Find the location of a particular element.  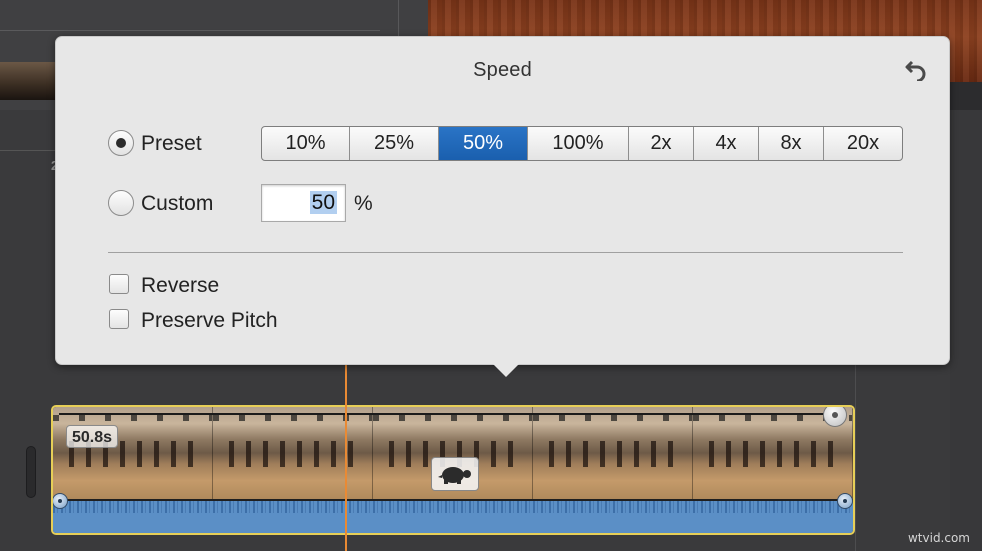

preset-label: Preset is located at coordinates (171, 144).